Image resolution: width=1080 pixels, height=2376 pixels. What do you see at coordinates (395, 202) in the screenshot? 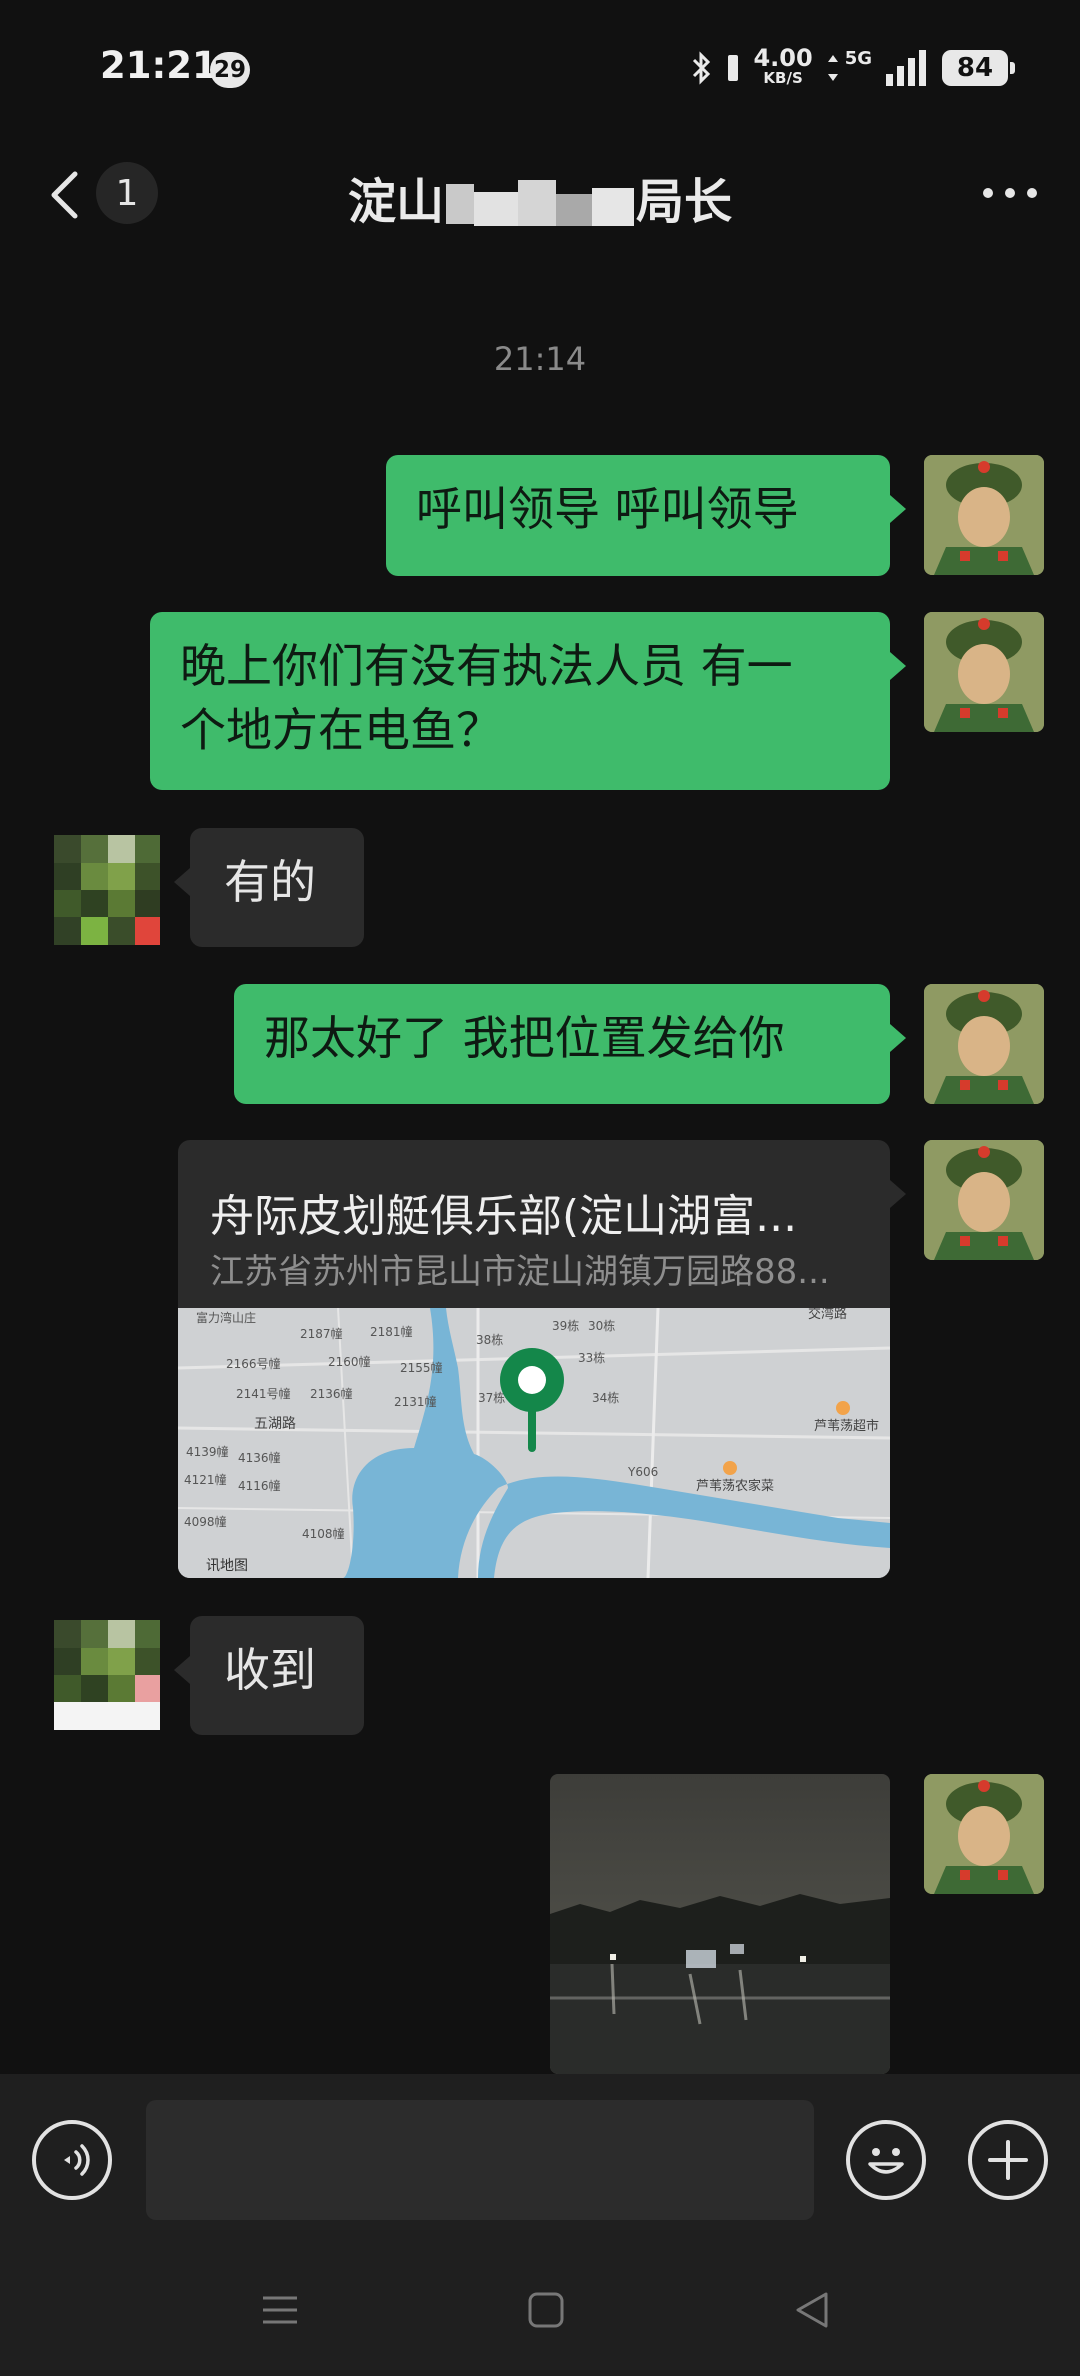
I see `chat-title-left: 淀山` at bounding box center [395, 202].